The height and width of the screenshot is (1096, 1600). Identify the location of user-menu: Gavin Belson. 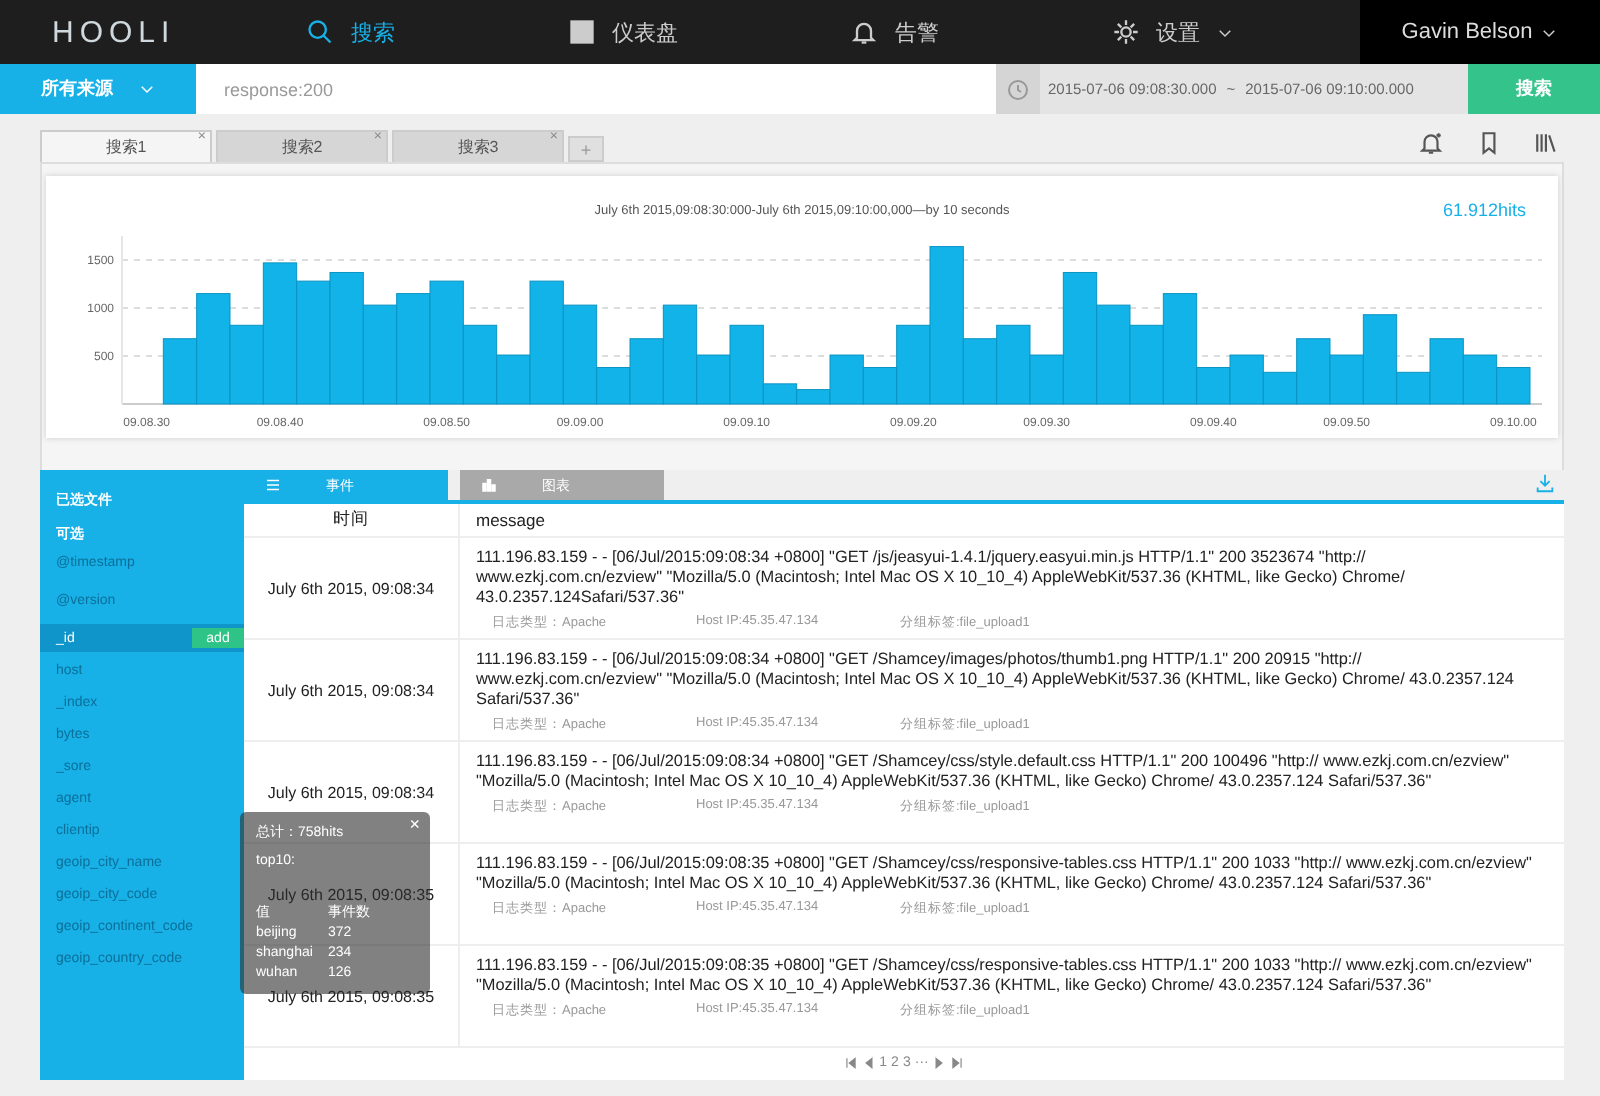
(1480, 32).